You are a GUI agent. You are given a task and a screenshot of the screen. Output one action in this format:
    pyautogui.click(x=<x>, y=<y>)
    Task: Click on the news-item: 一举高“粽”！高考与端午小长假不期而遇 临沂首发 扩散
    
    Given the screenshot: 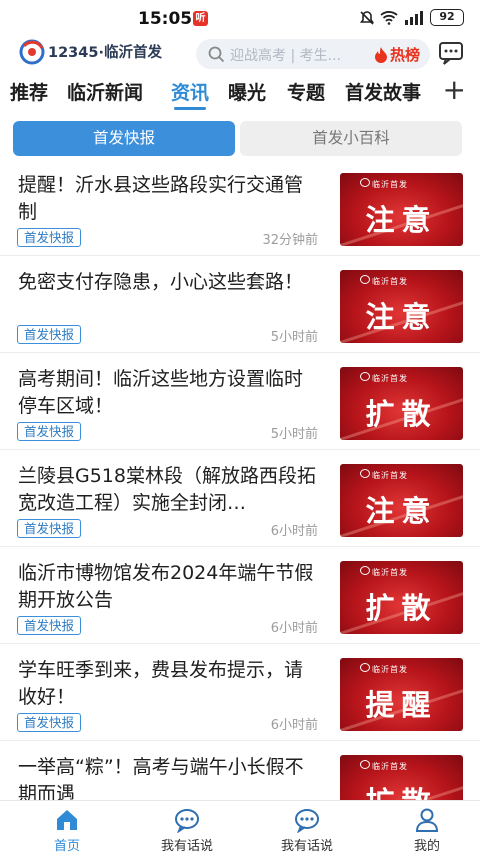 What is the action you would take?
    pyautogui.click(x=240, y=771)
    